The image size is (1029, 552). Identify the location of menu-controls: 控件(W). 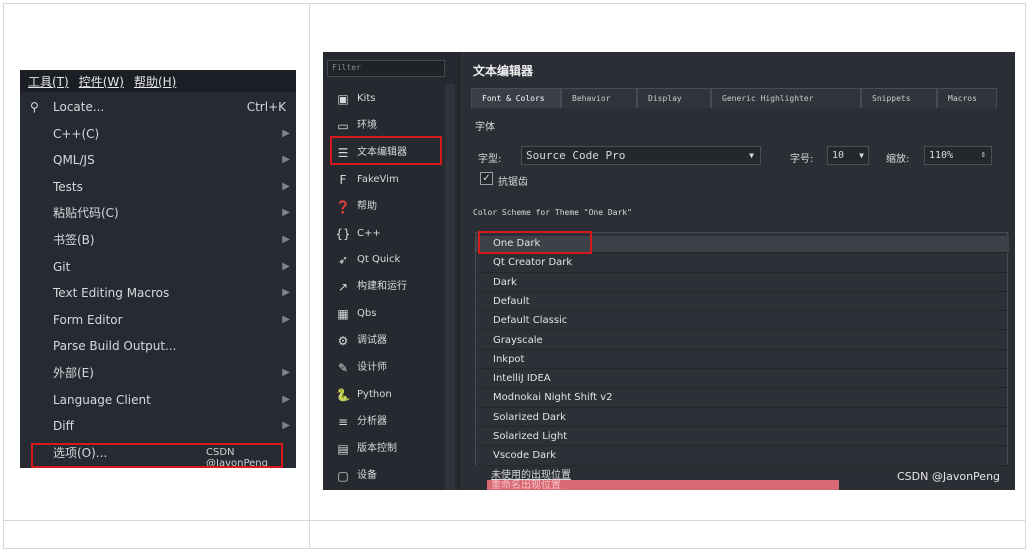
(101, 81).